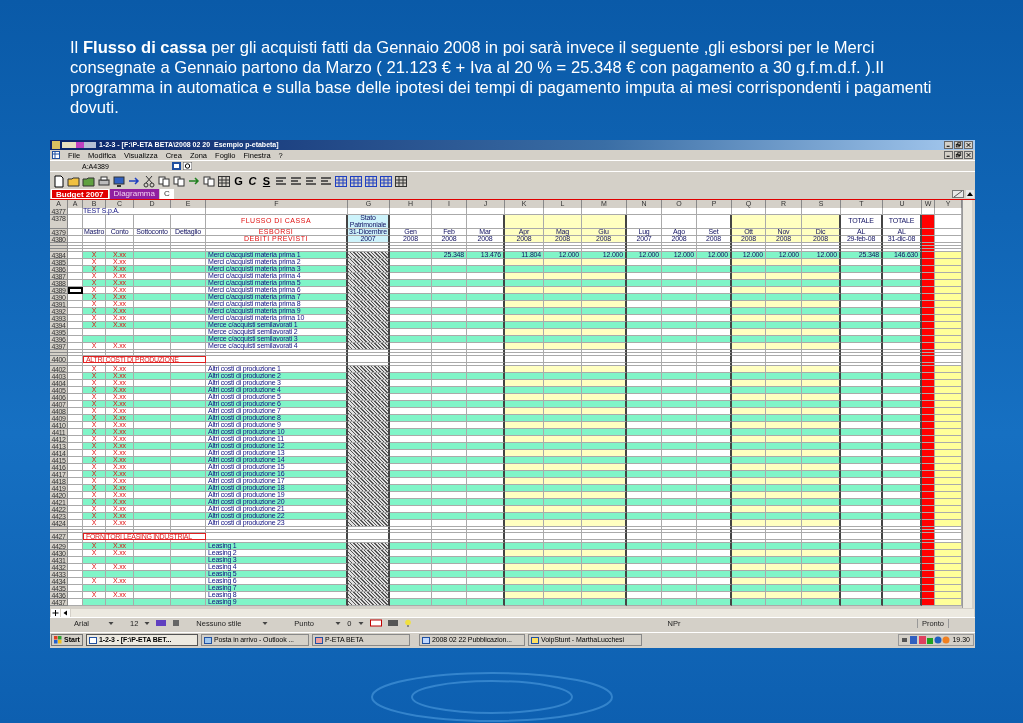 The height and width of the screenshot is (723, 1023). I want to click on intro-paragraph: Il Flusso di cassa per gli acquisti fatti da Gennaio 2008 in poi sarà invece il seguente ,gli esborsi per le Merci consegnate a Gennaio partono da Marzo ( 21.123 € + Iva al 20 % = 25.348 € con pagamento a 30 g.f.m.d.f. ).Il programma in automatica e sulla base delle ipotesi dei tempi di pagamento imputa ai mesi corrispondenti i pagamenti dovuti., so click(501, 78).